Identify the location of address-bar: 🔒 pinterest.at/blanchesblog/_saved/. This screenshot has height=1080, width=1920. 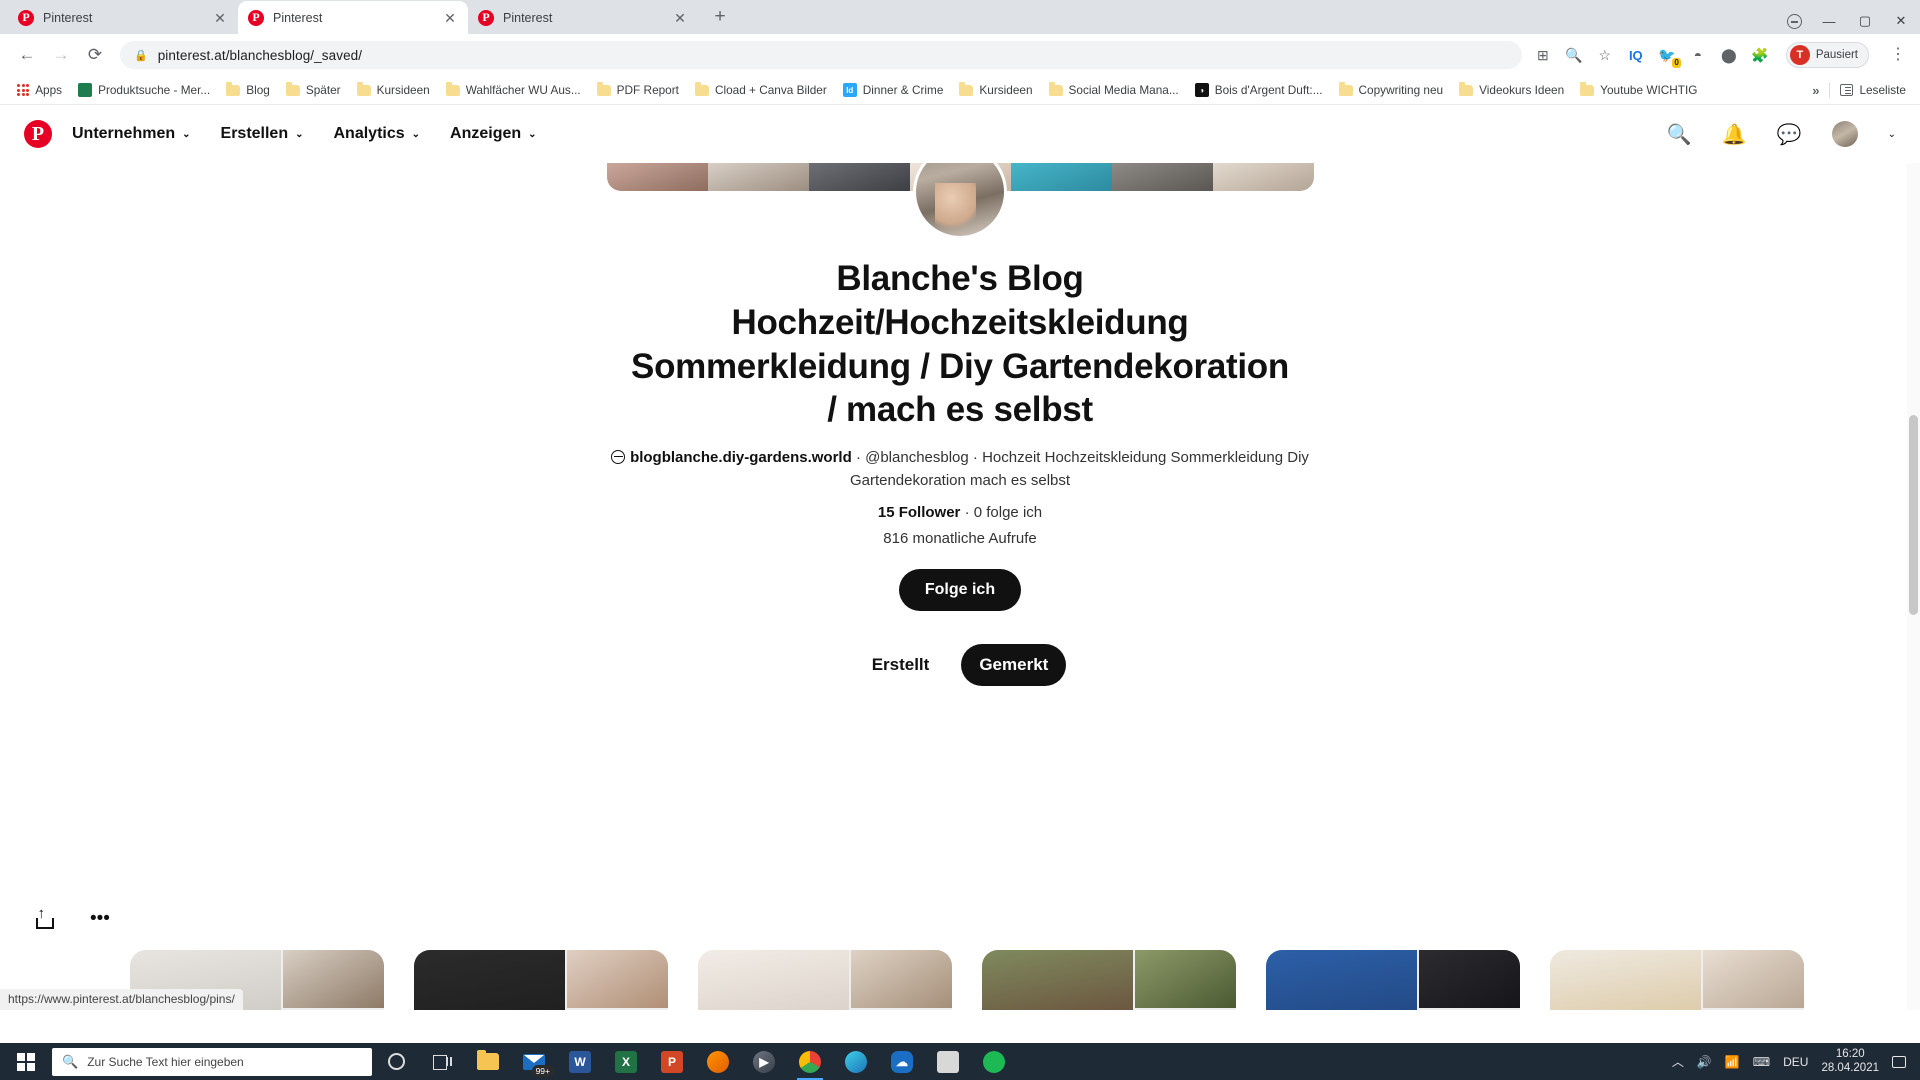
(821, 55).